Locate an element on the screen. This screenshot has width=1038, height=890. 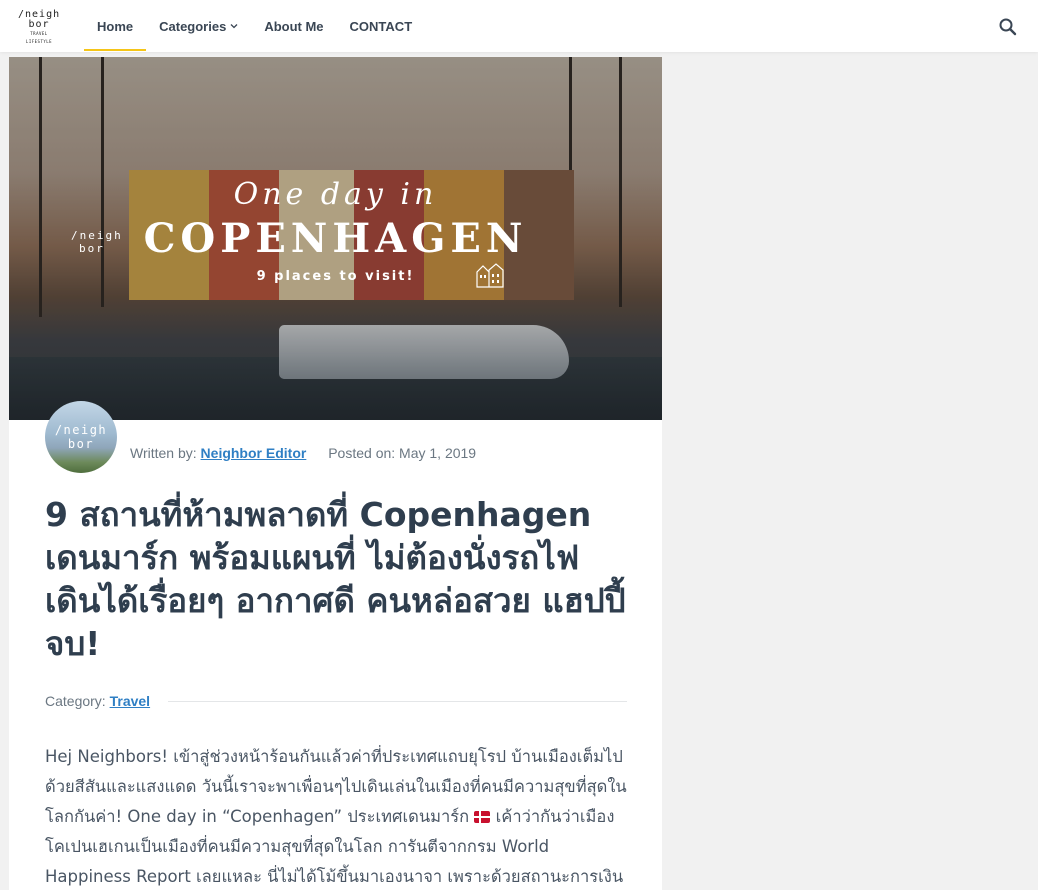
avatar-line-1: /neigh is located at coordinates (81, 430).